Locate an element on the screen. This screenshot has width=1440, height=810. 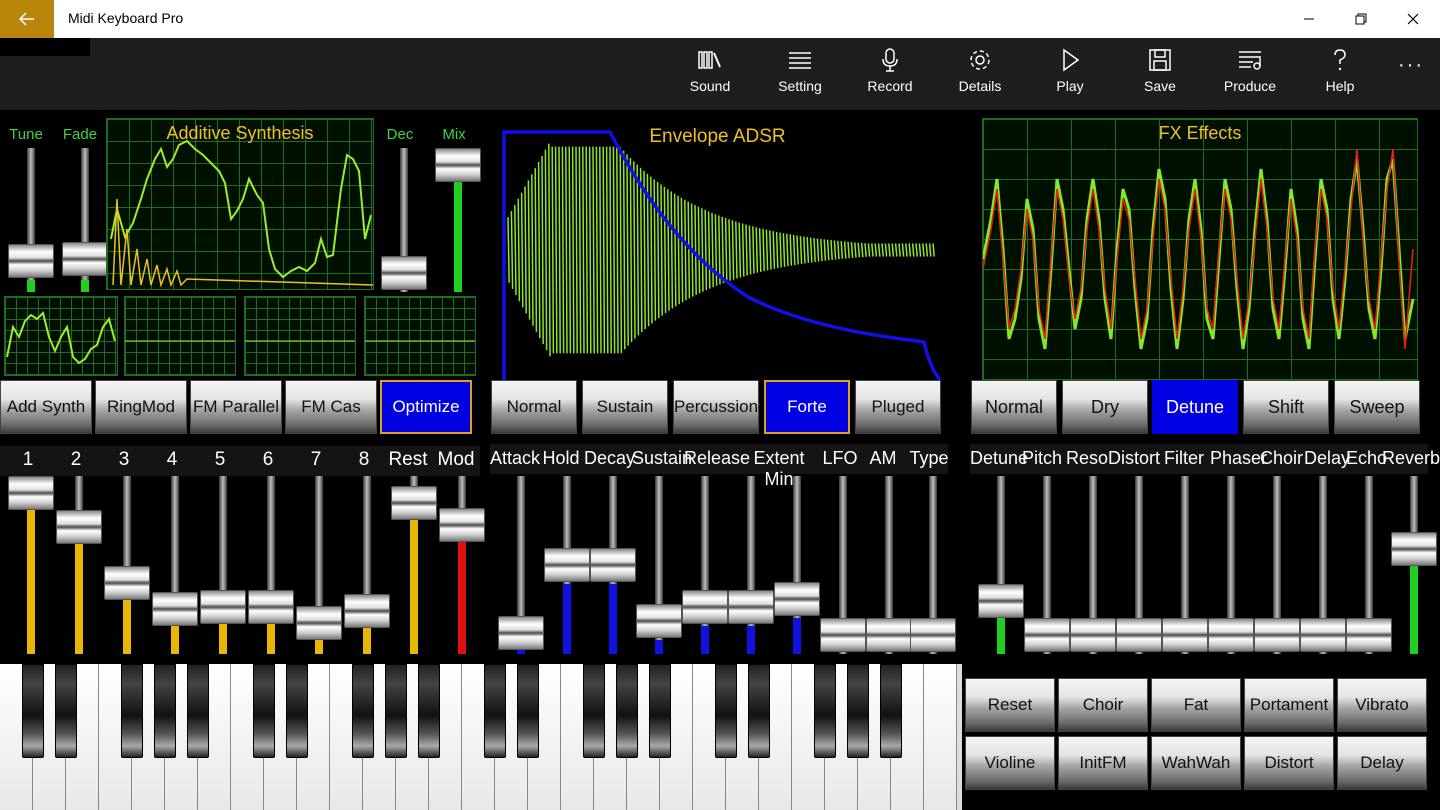
fx-normal-button: Normal is located at coordinates (1014, 407).